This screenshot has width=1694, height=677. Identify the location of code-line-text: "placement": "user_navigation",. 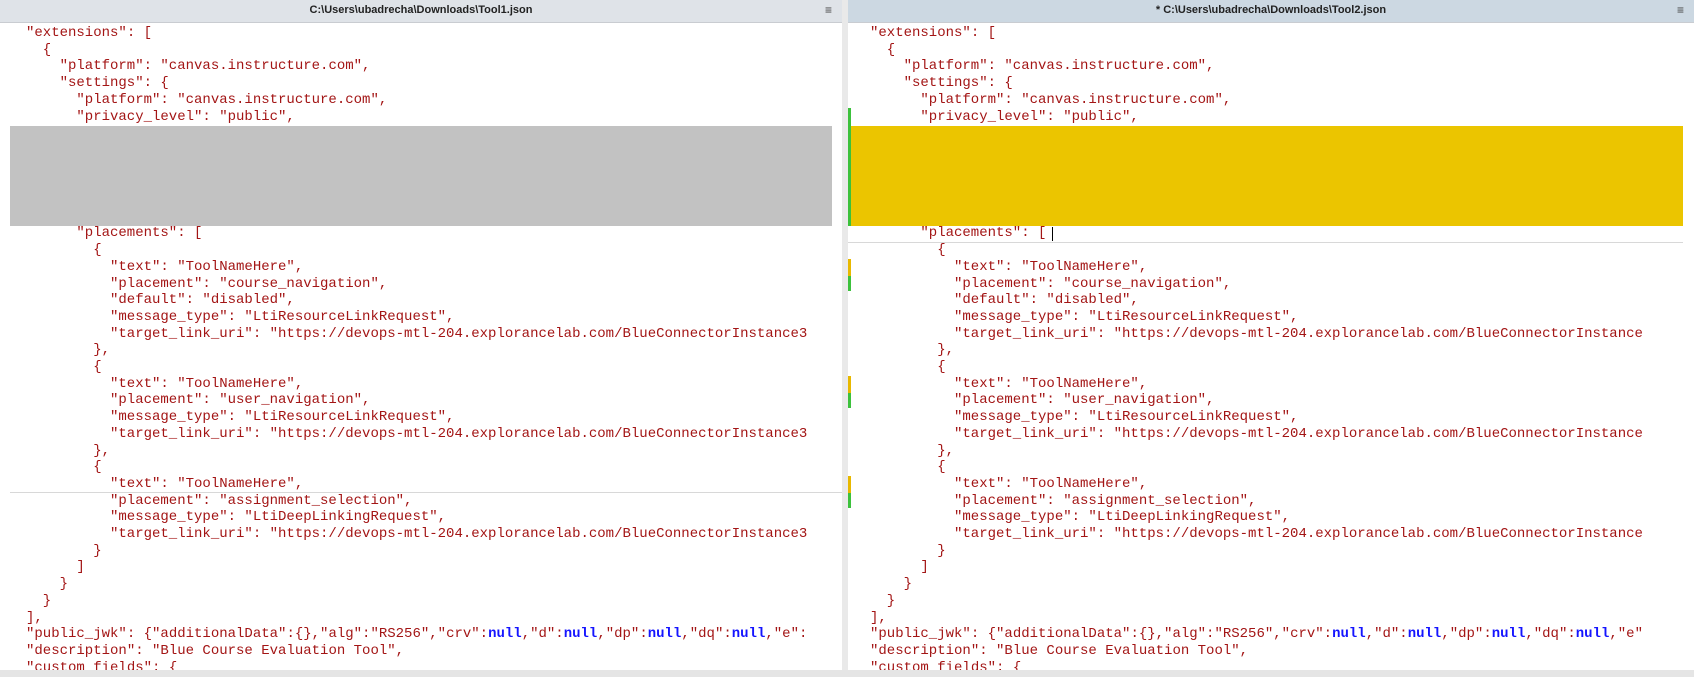
(1084, 400).